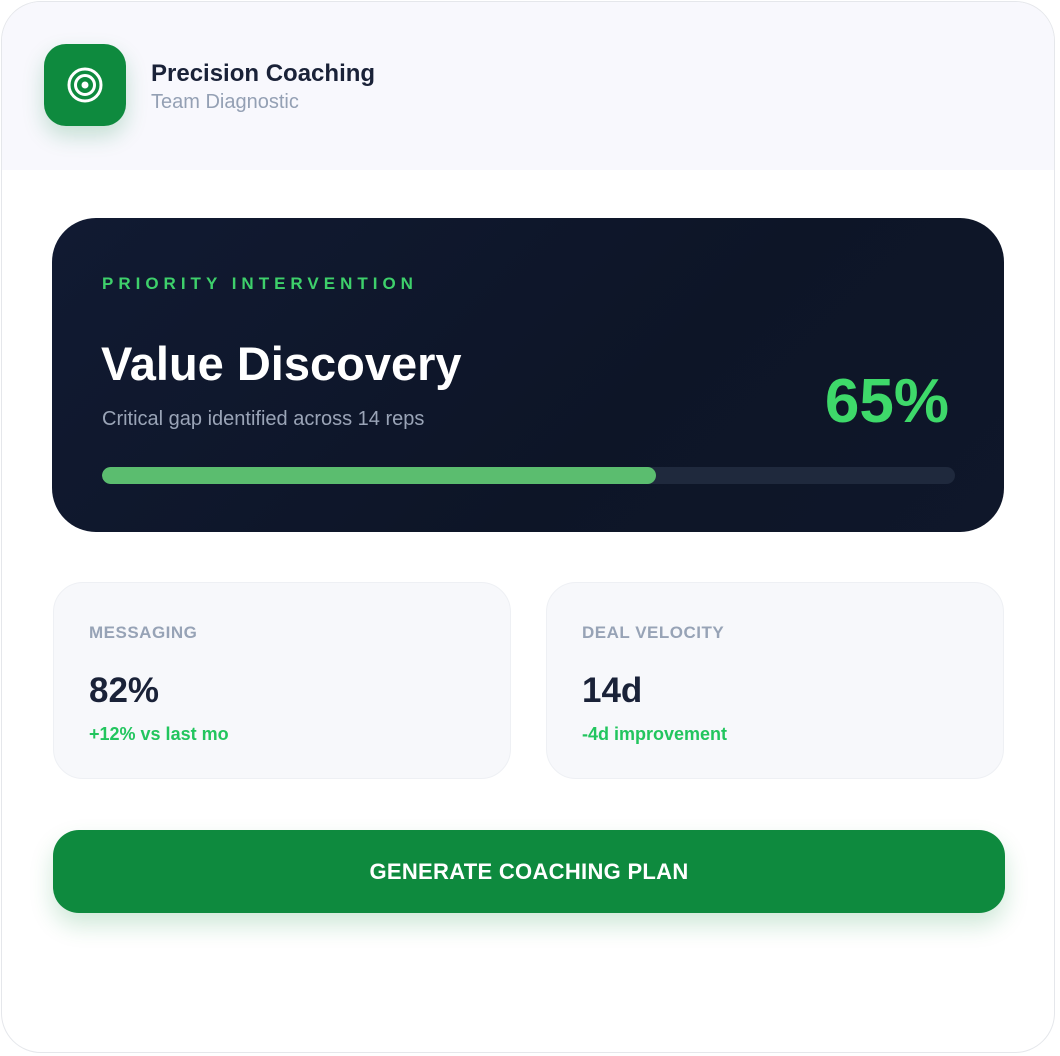 The image size is (1060, 1056). I want to click on messaging-stat-card: MESSAGING 82% +12% vs last mo, so click(282, 680).